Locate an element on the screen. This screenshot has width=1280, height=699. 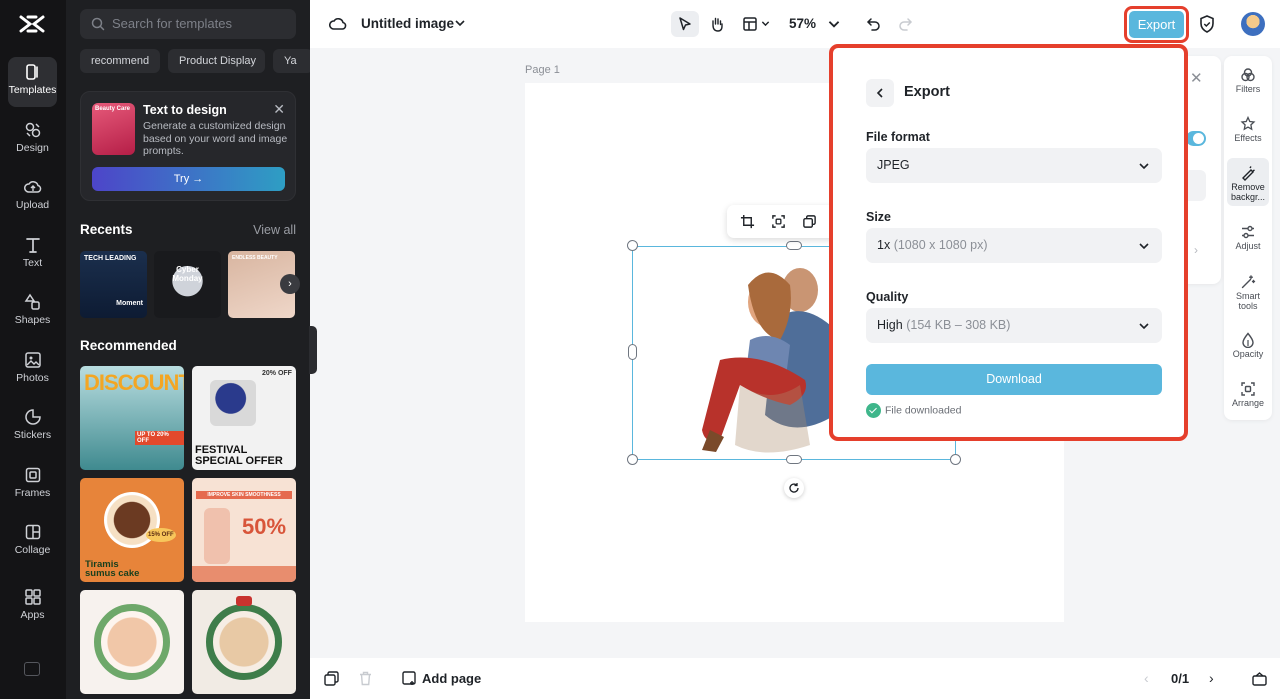
add-page-button: Add page is located at coordinates (451, 678).